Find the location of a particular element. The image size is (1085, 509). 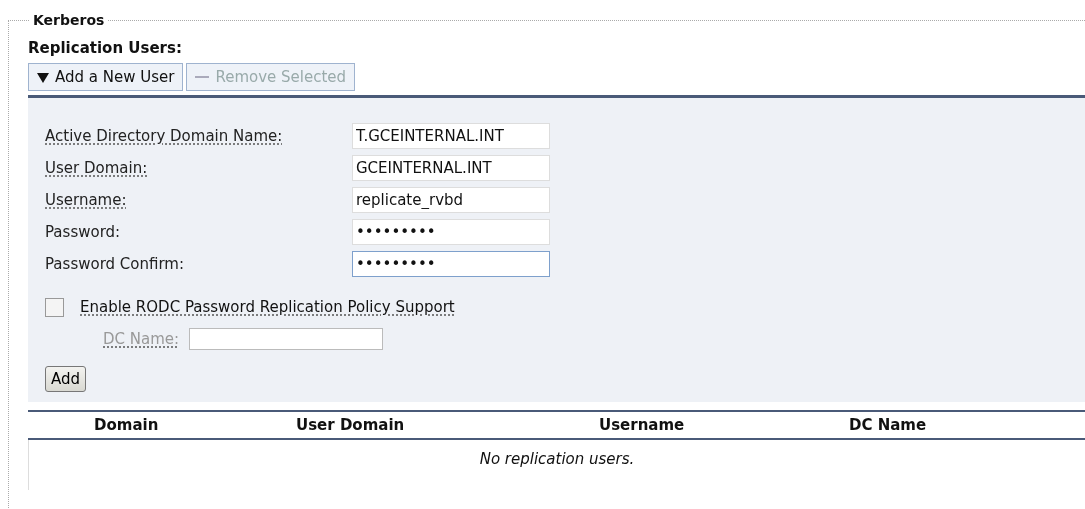

section-heading: Replication Users: is located at coordinates (105, 48).